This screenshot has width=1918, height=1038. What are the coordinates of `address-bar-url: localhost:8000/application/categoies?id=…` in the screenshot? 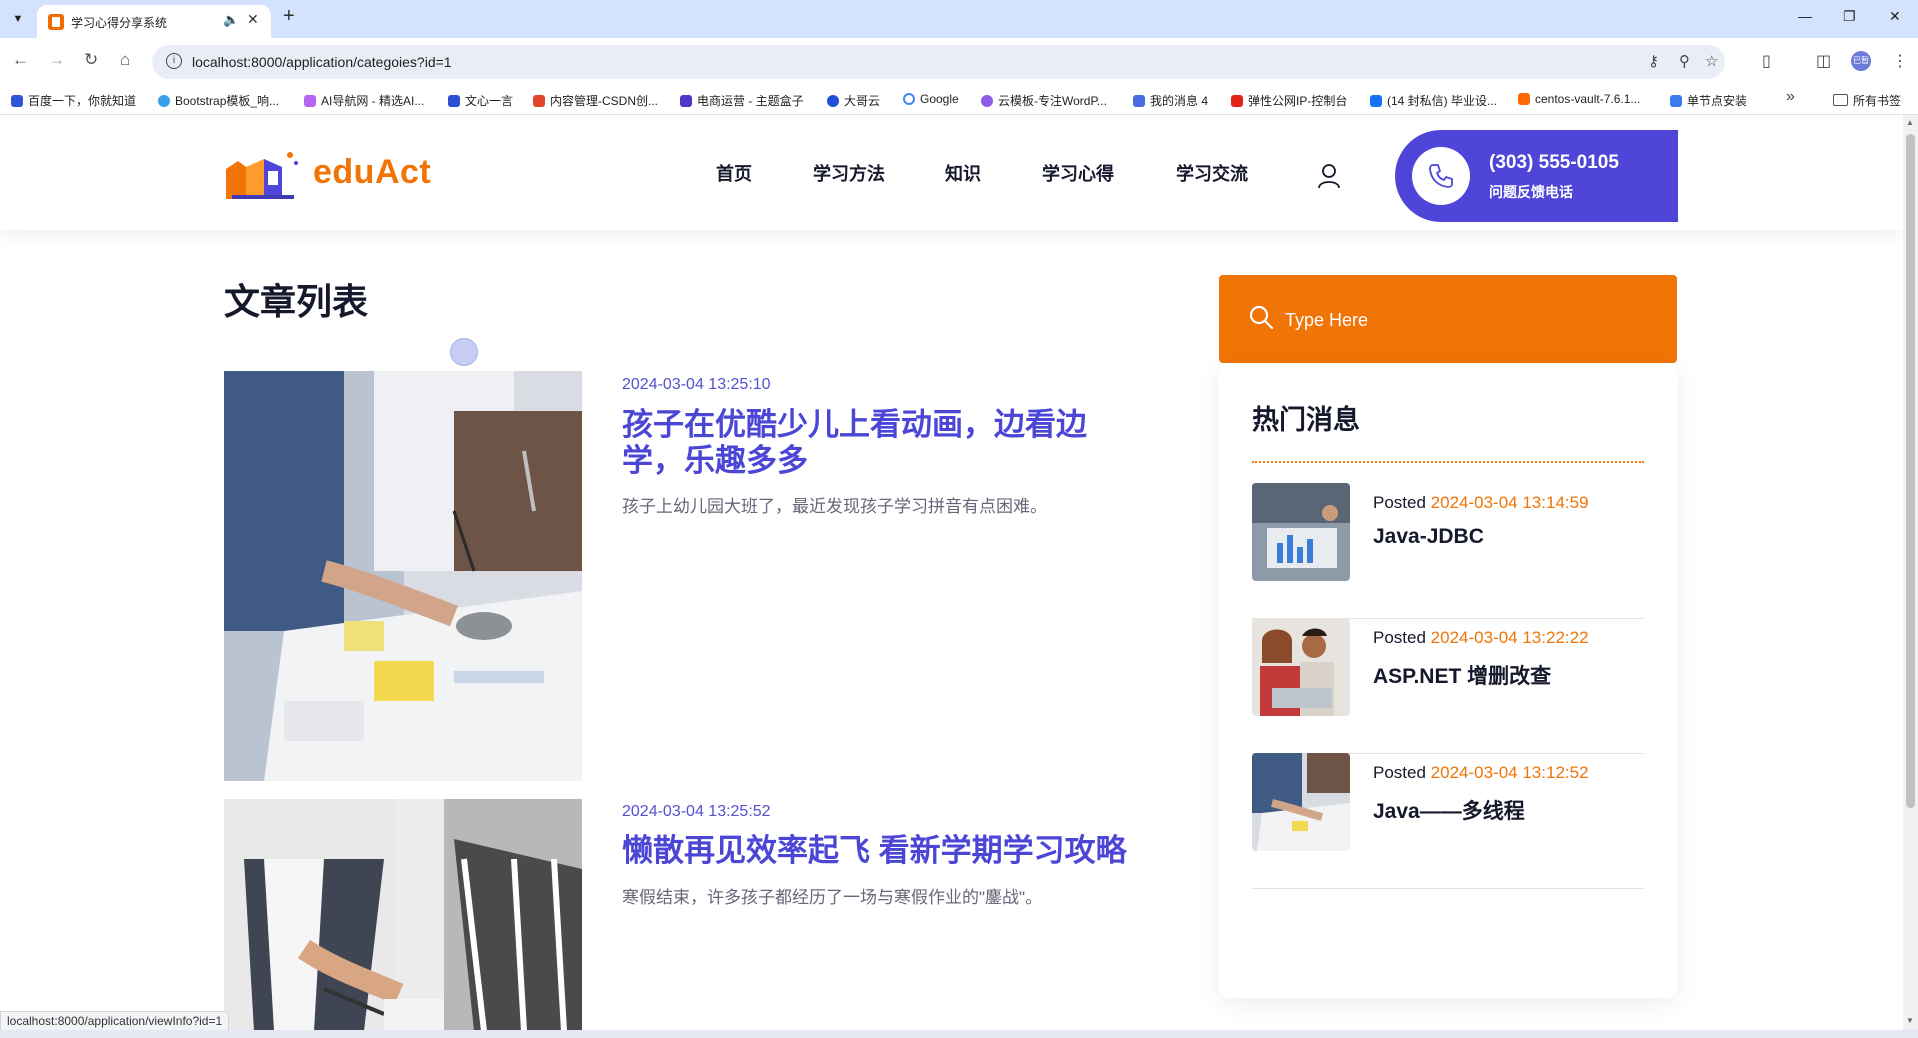 It's located at (322, 62).